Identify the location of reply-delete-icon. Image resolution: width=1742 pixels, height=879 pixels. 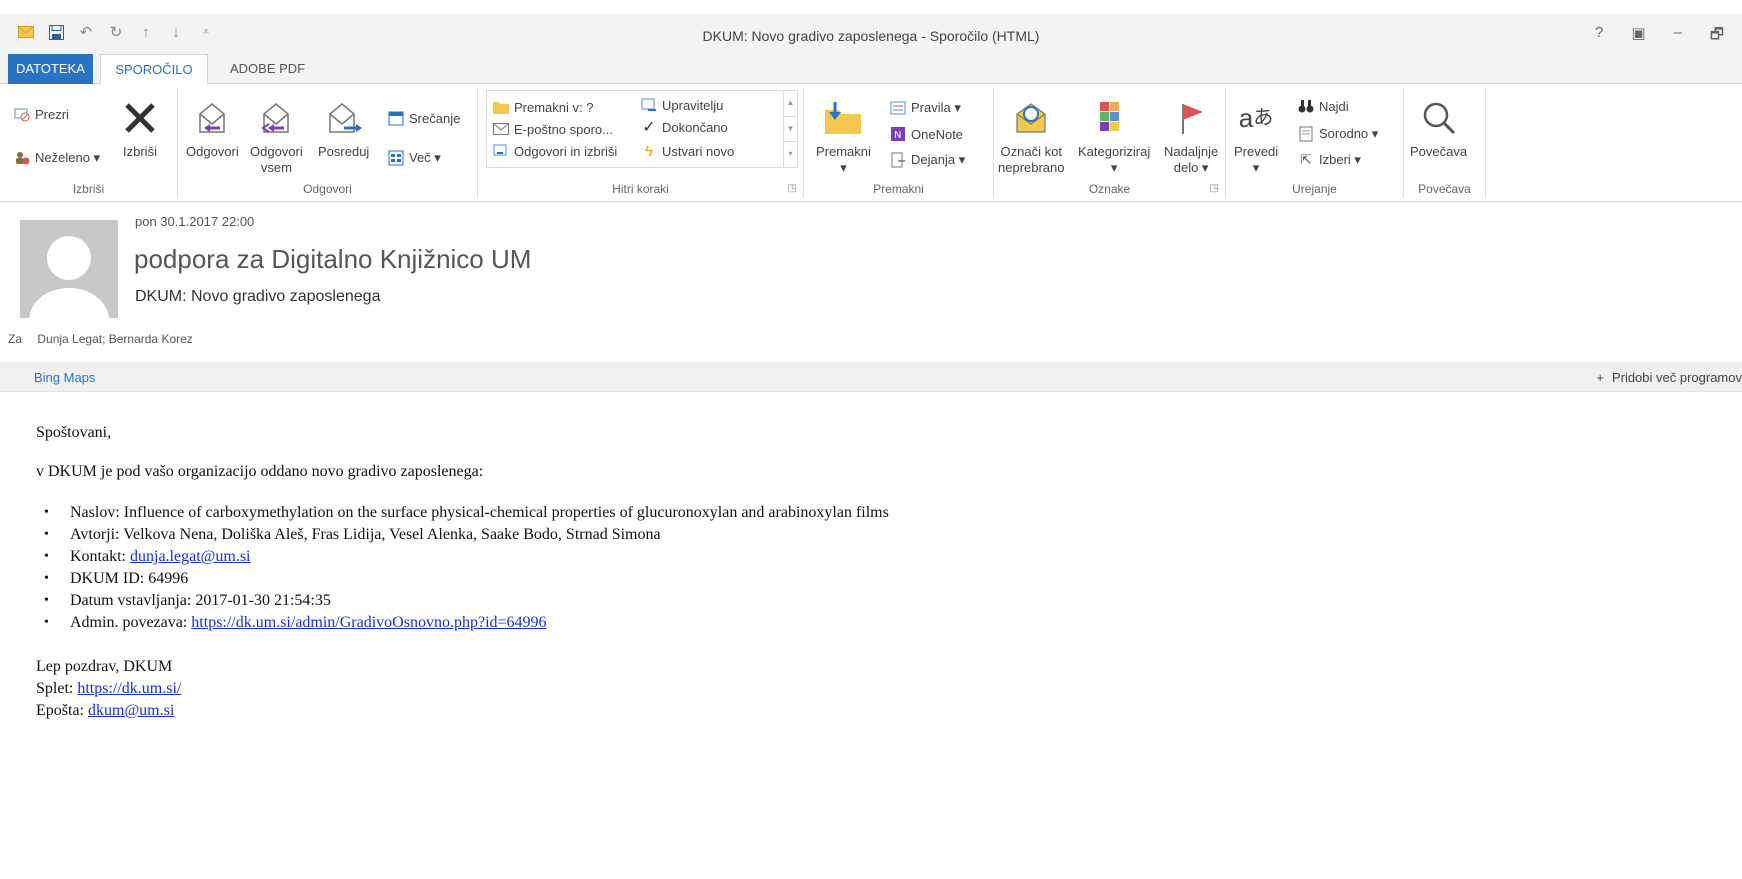
(501, 151).